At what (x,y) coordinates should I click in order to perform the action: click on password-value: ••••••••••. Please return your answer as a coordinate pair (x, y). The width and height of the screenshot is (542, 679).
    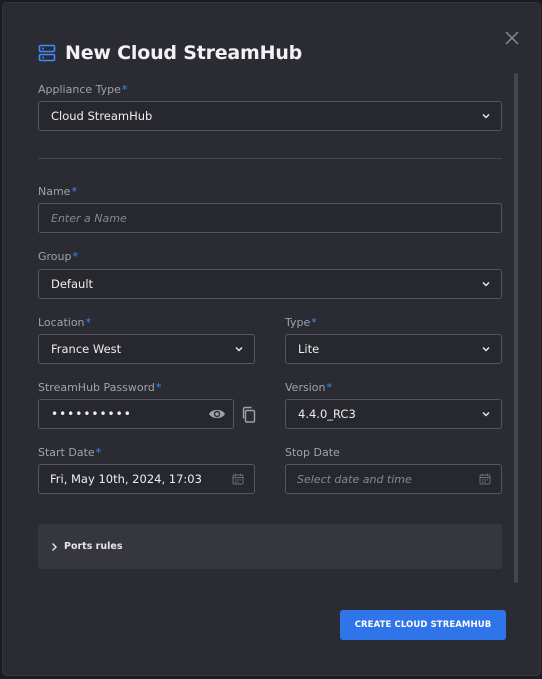
    Looking at the image, I should click on (91, 414).